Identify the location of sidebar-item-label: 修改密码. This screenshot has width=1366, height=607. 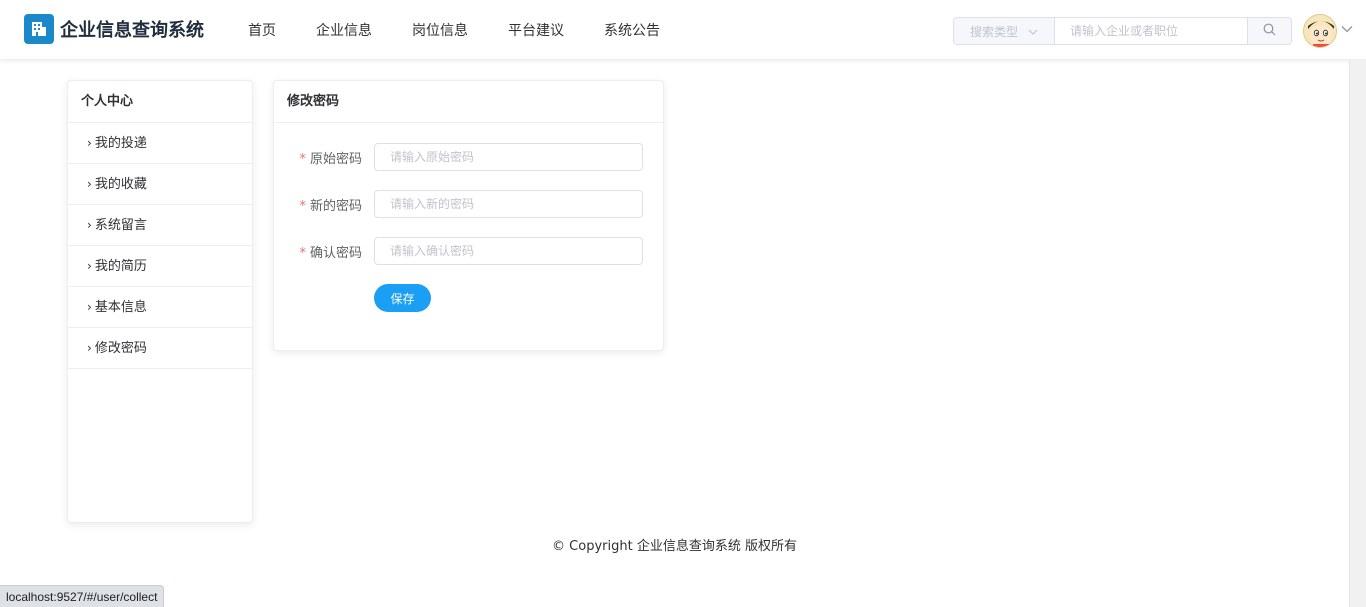
(120, 348).